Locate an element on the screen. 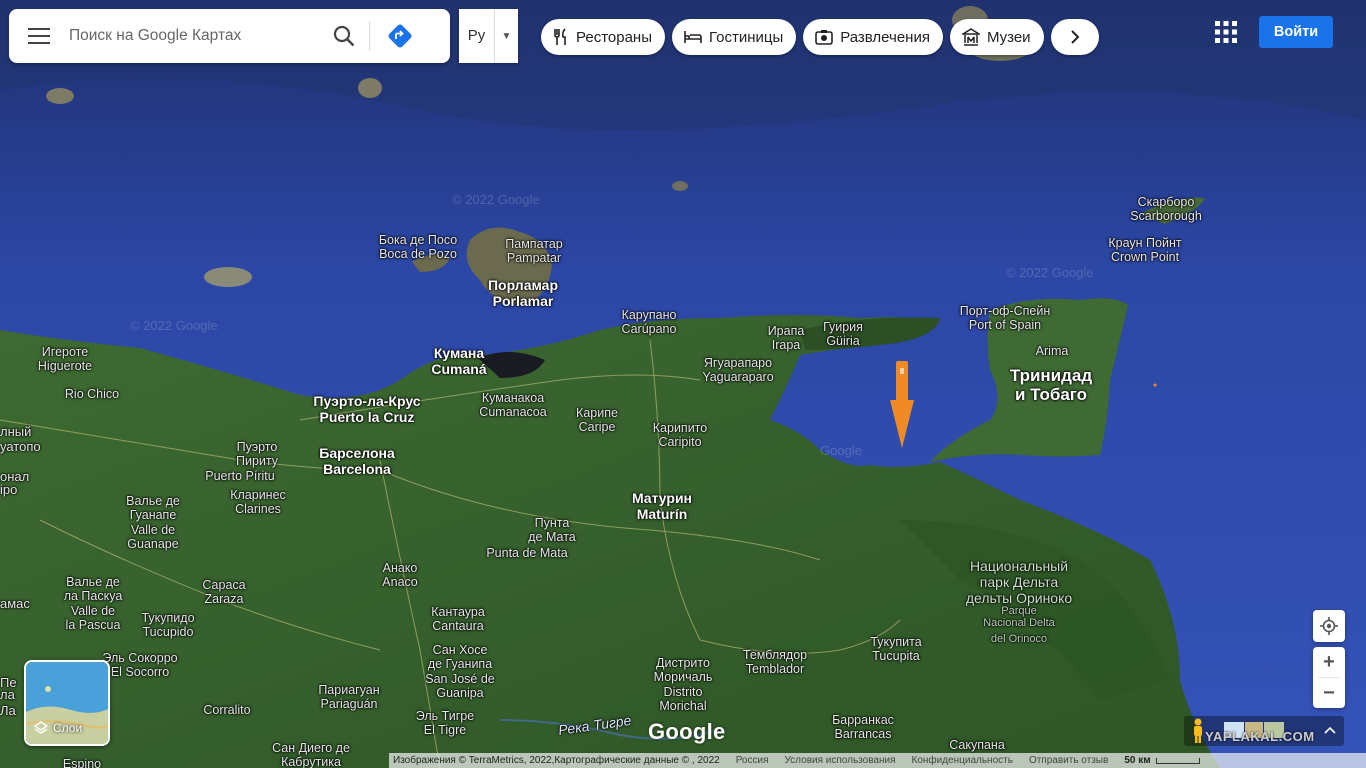 This screenshot has width=1366, height=768. scale-label: 50 км is located at coordinates (1137, 760).